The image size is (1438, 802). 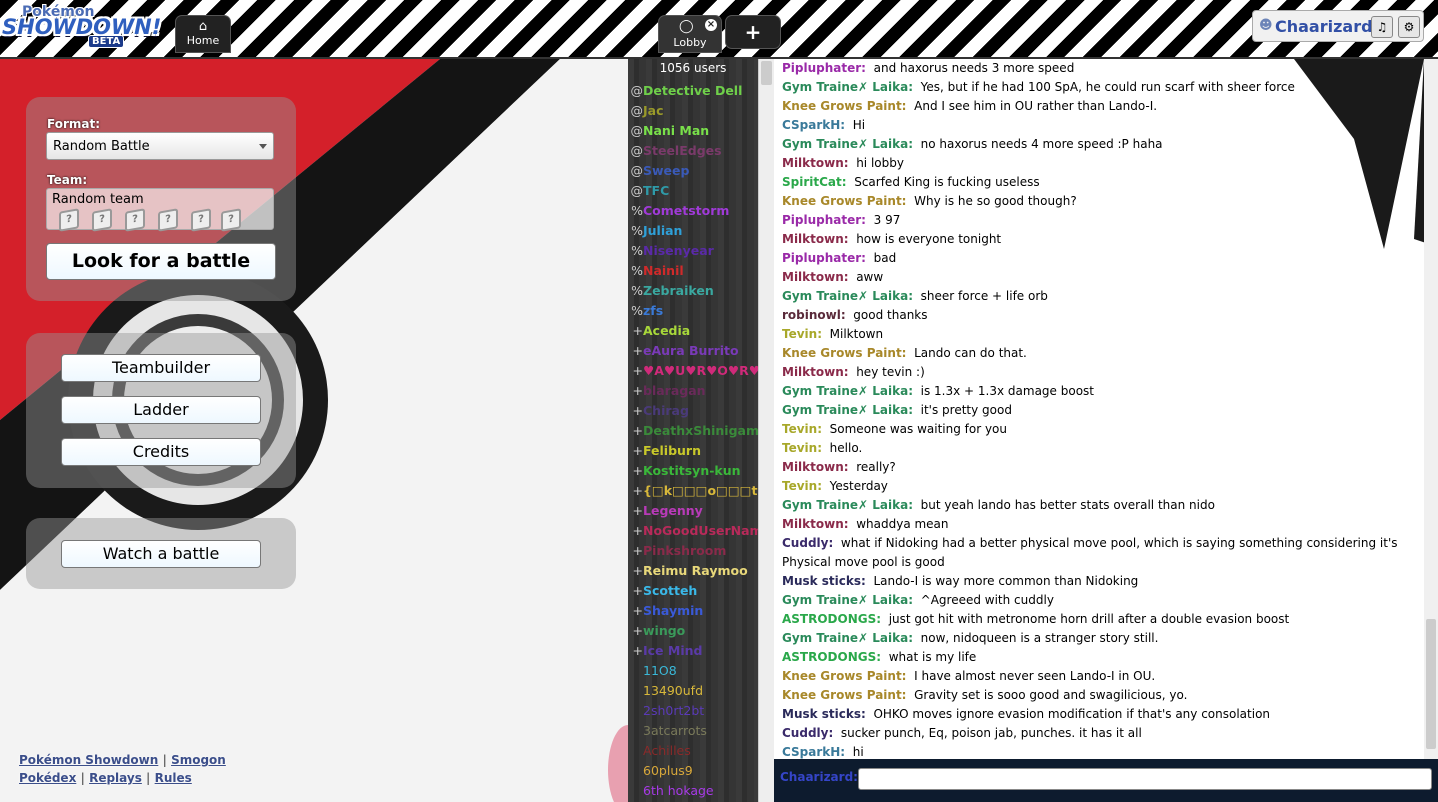 What do you see at coordinates (668, 770) in the screenshot?
I see `user-name: 60plus9` at bounding box center [668, 770].